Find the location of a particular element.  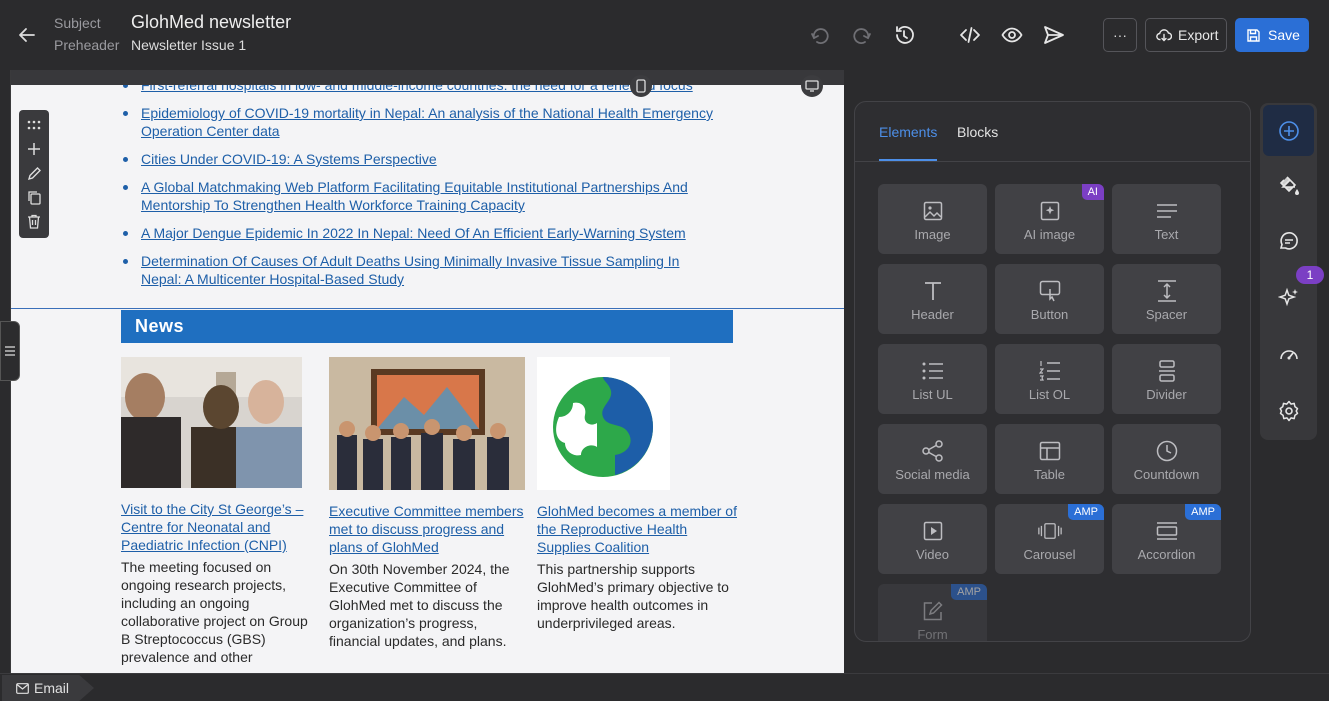

element-divider: Divider is located at coordinates (1166, 379).